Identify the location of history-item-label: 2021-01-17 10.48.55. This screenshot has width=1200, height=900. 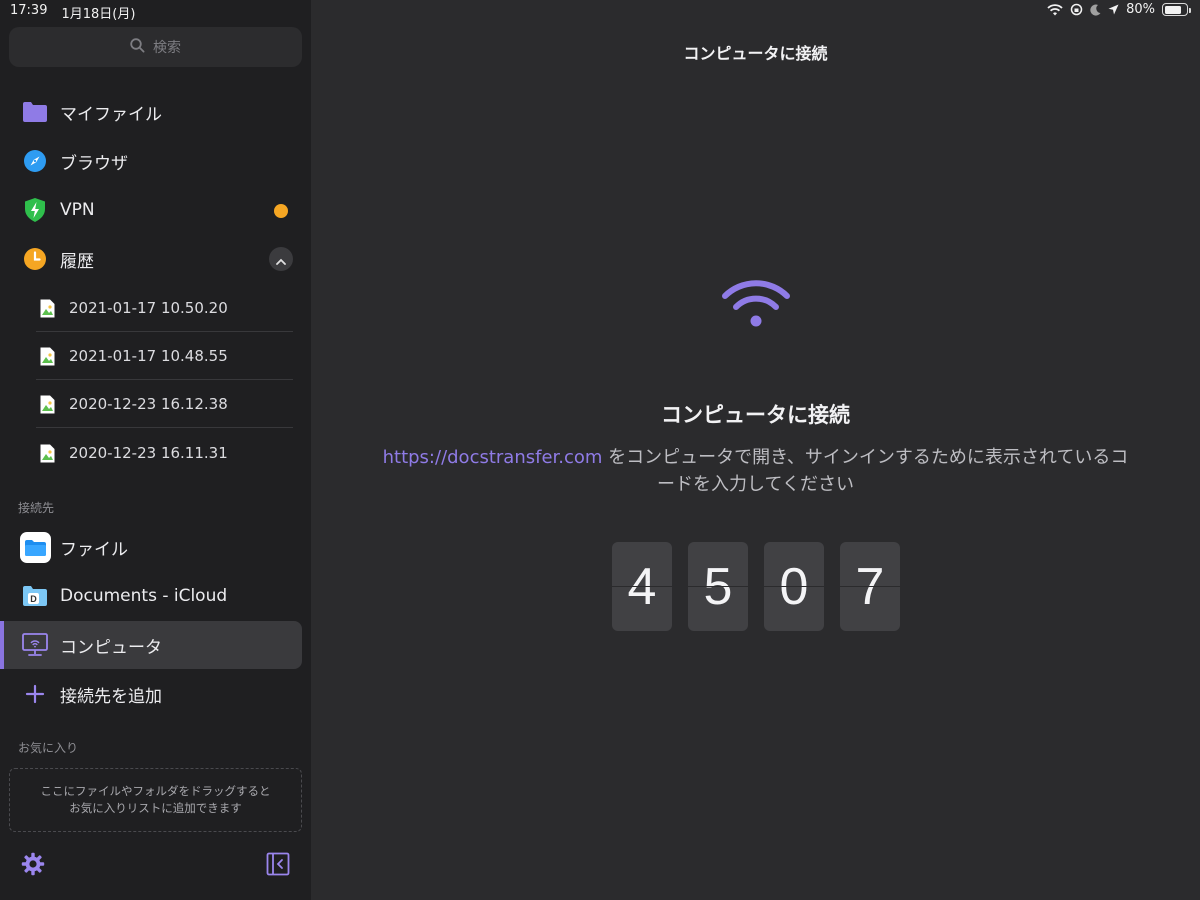
(148, 355).